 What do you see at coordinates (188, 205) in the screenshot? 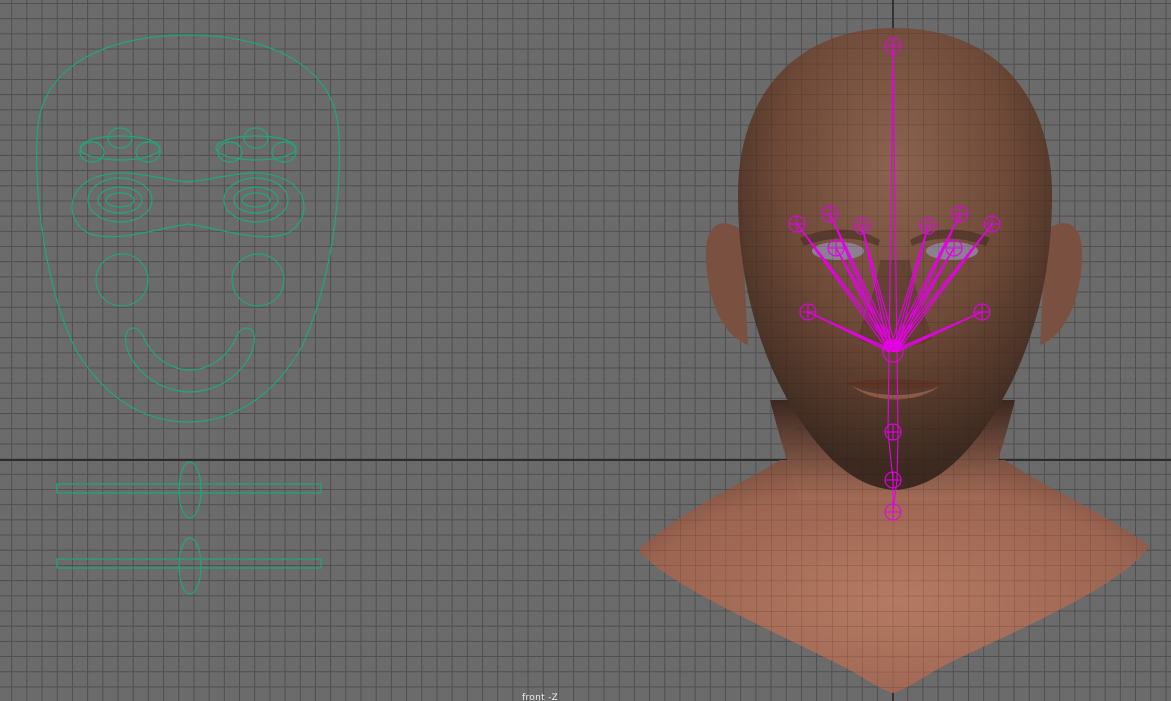
I see `eye-band-curve` at bounding box center [188, 205].